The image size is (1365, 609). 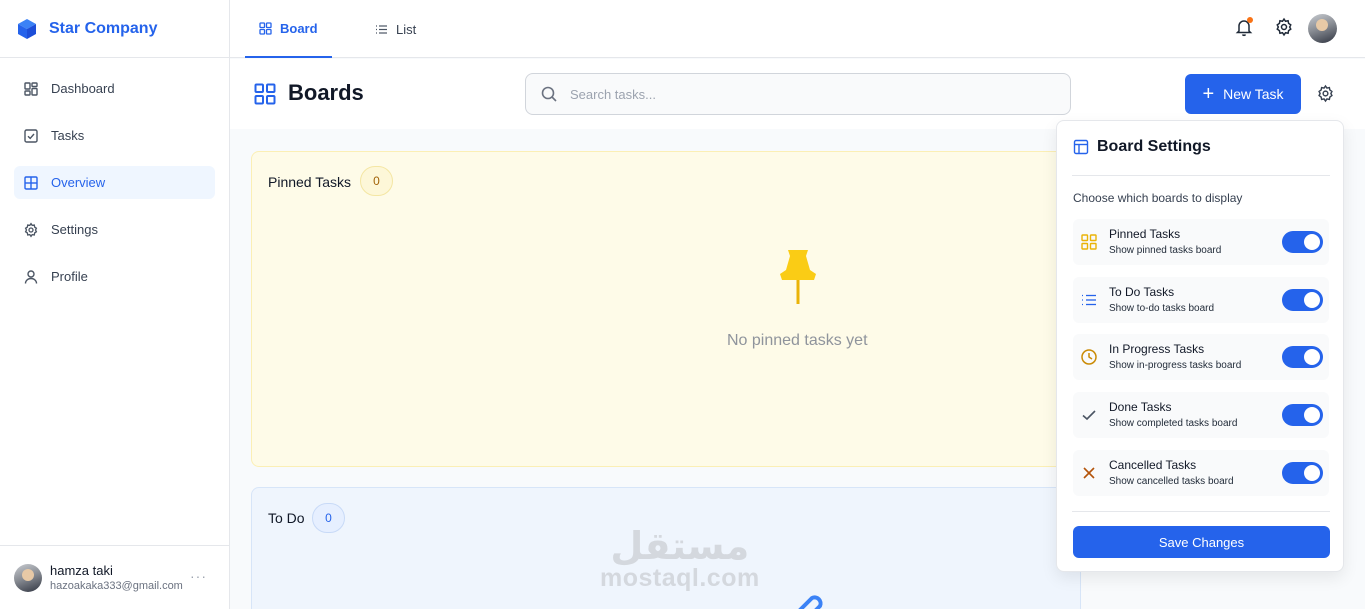 I want to click on search-icon, so click(x=549, y=94).